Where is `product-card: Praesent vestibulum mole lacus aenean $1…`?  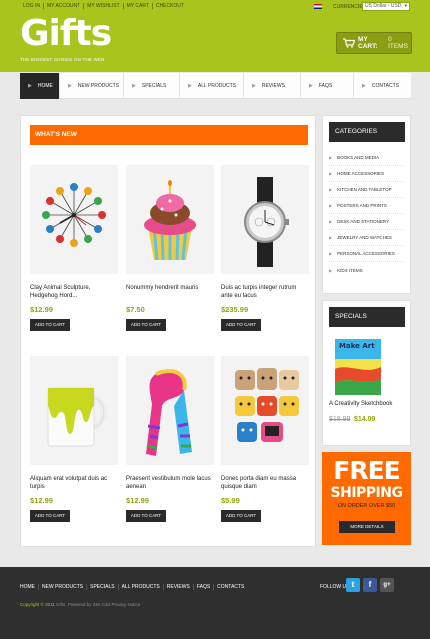
product-card: Praesent vestibulum mole lacus aenean $1… is located at coordinates (170, 439).